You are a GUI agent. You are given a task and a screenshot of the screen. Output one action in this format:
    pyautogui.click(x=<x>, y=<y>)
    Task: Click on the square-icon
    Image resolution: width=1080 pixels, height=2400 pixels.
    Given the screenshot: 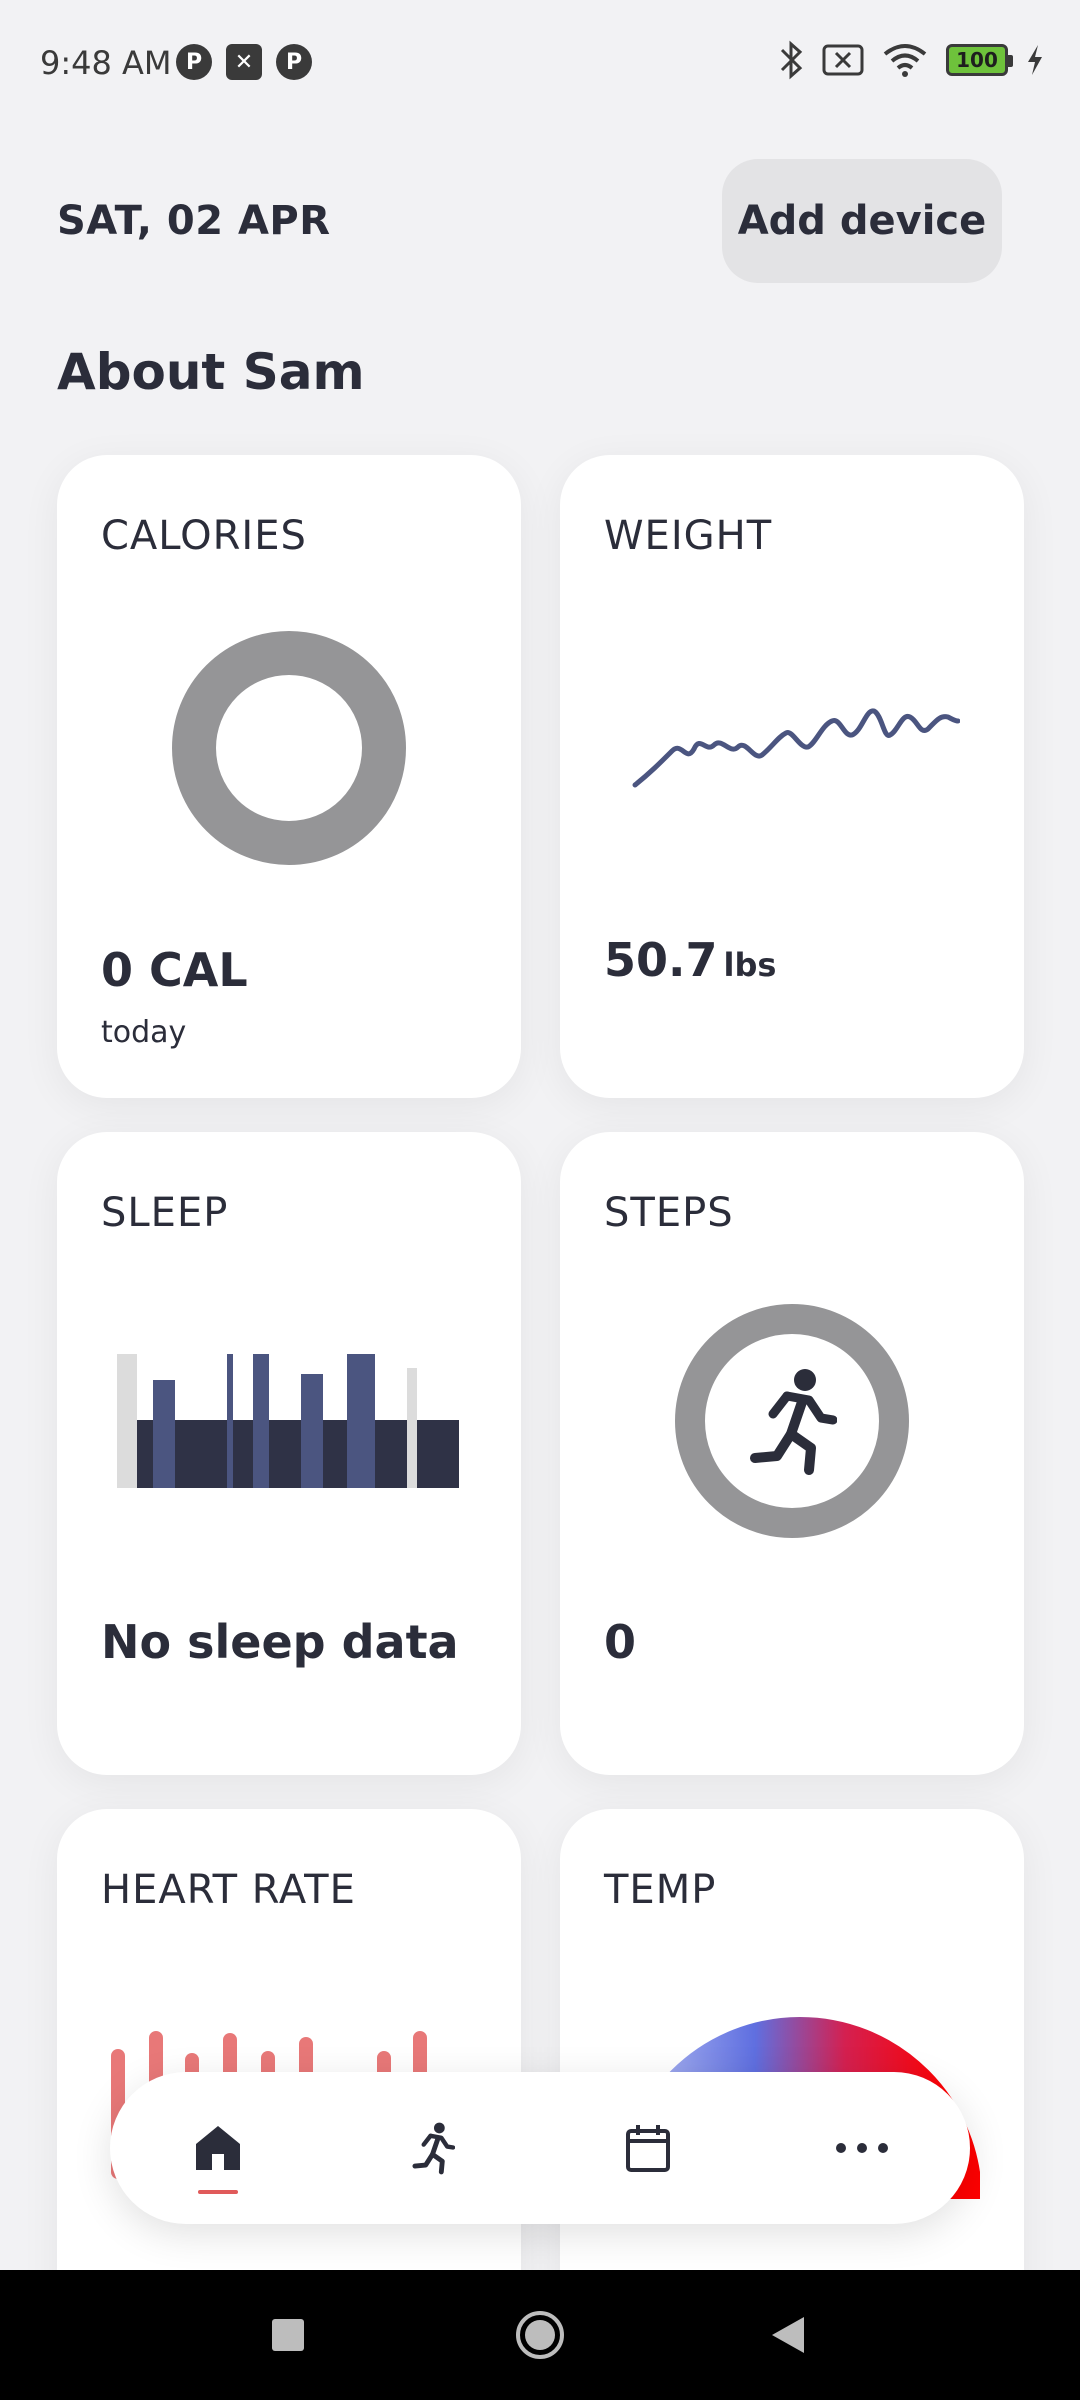 What is the action you would take?
    pyautogui.click(x=288, y=2335)
    